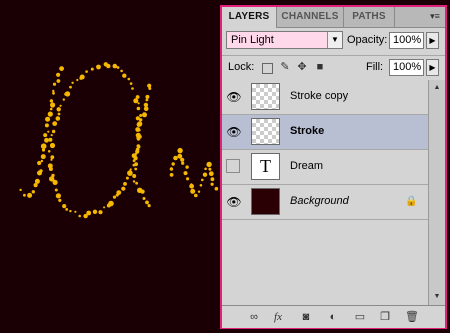  I want to click on layer-row: T Dream, so click(325, 167).